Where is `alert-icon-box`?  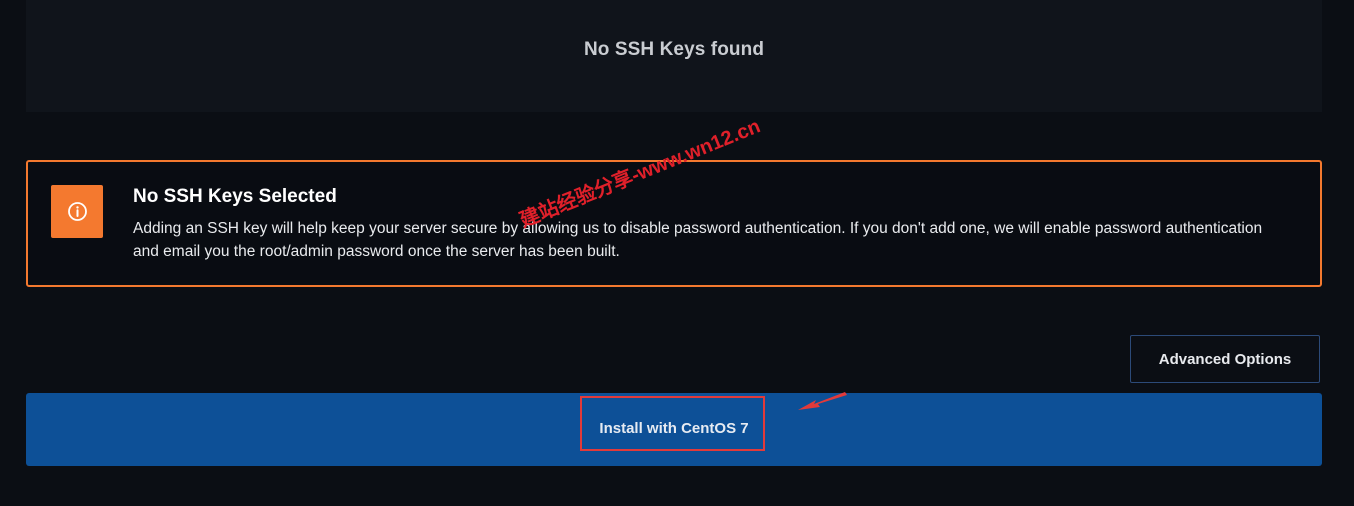
alert-icon-box is located at coordinates (77, 211).